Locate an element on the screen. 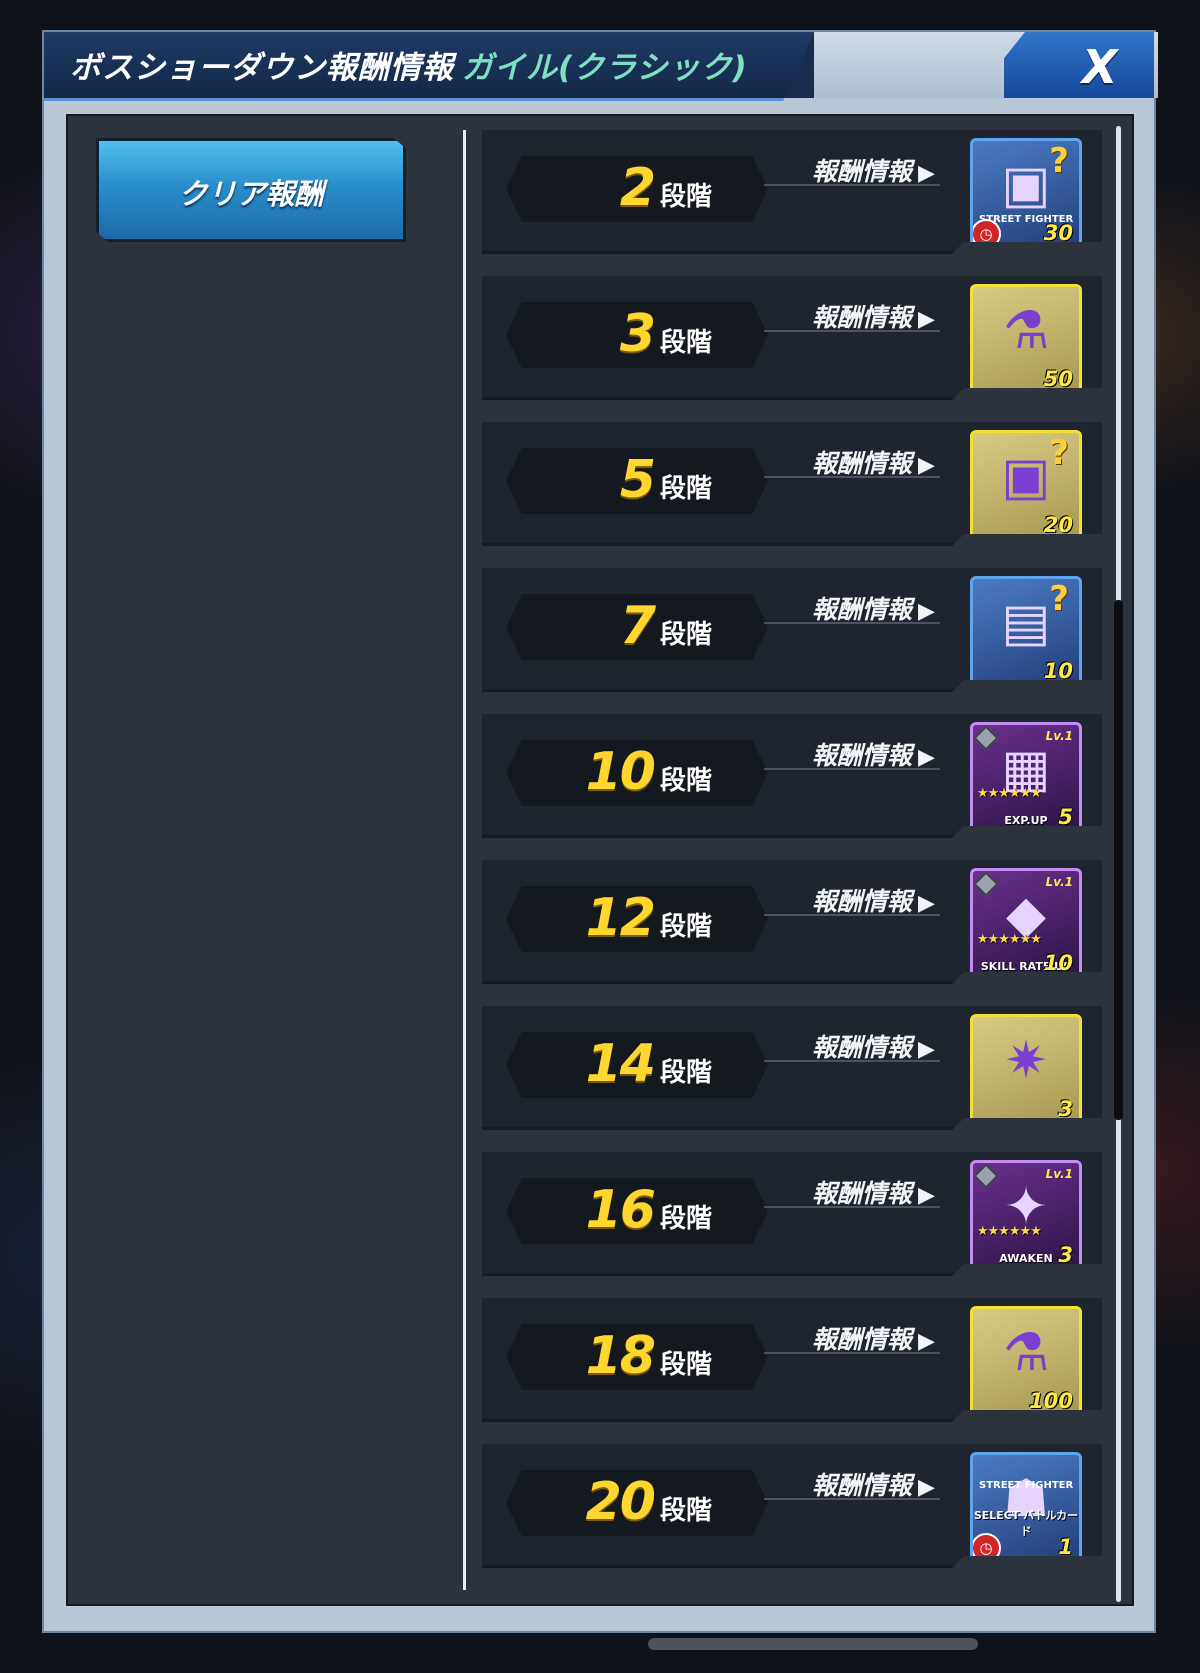 This screenshot has width=1200, height=1673. brand-text: STREET FIGHTER is located at coordinates (1026, 1485).